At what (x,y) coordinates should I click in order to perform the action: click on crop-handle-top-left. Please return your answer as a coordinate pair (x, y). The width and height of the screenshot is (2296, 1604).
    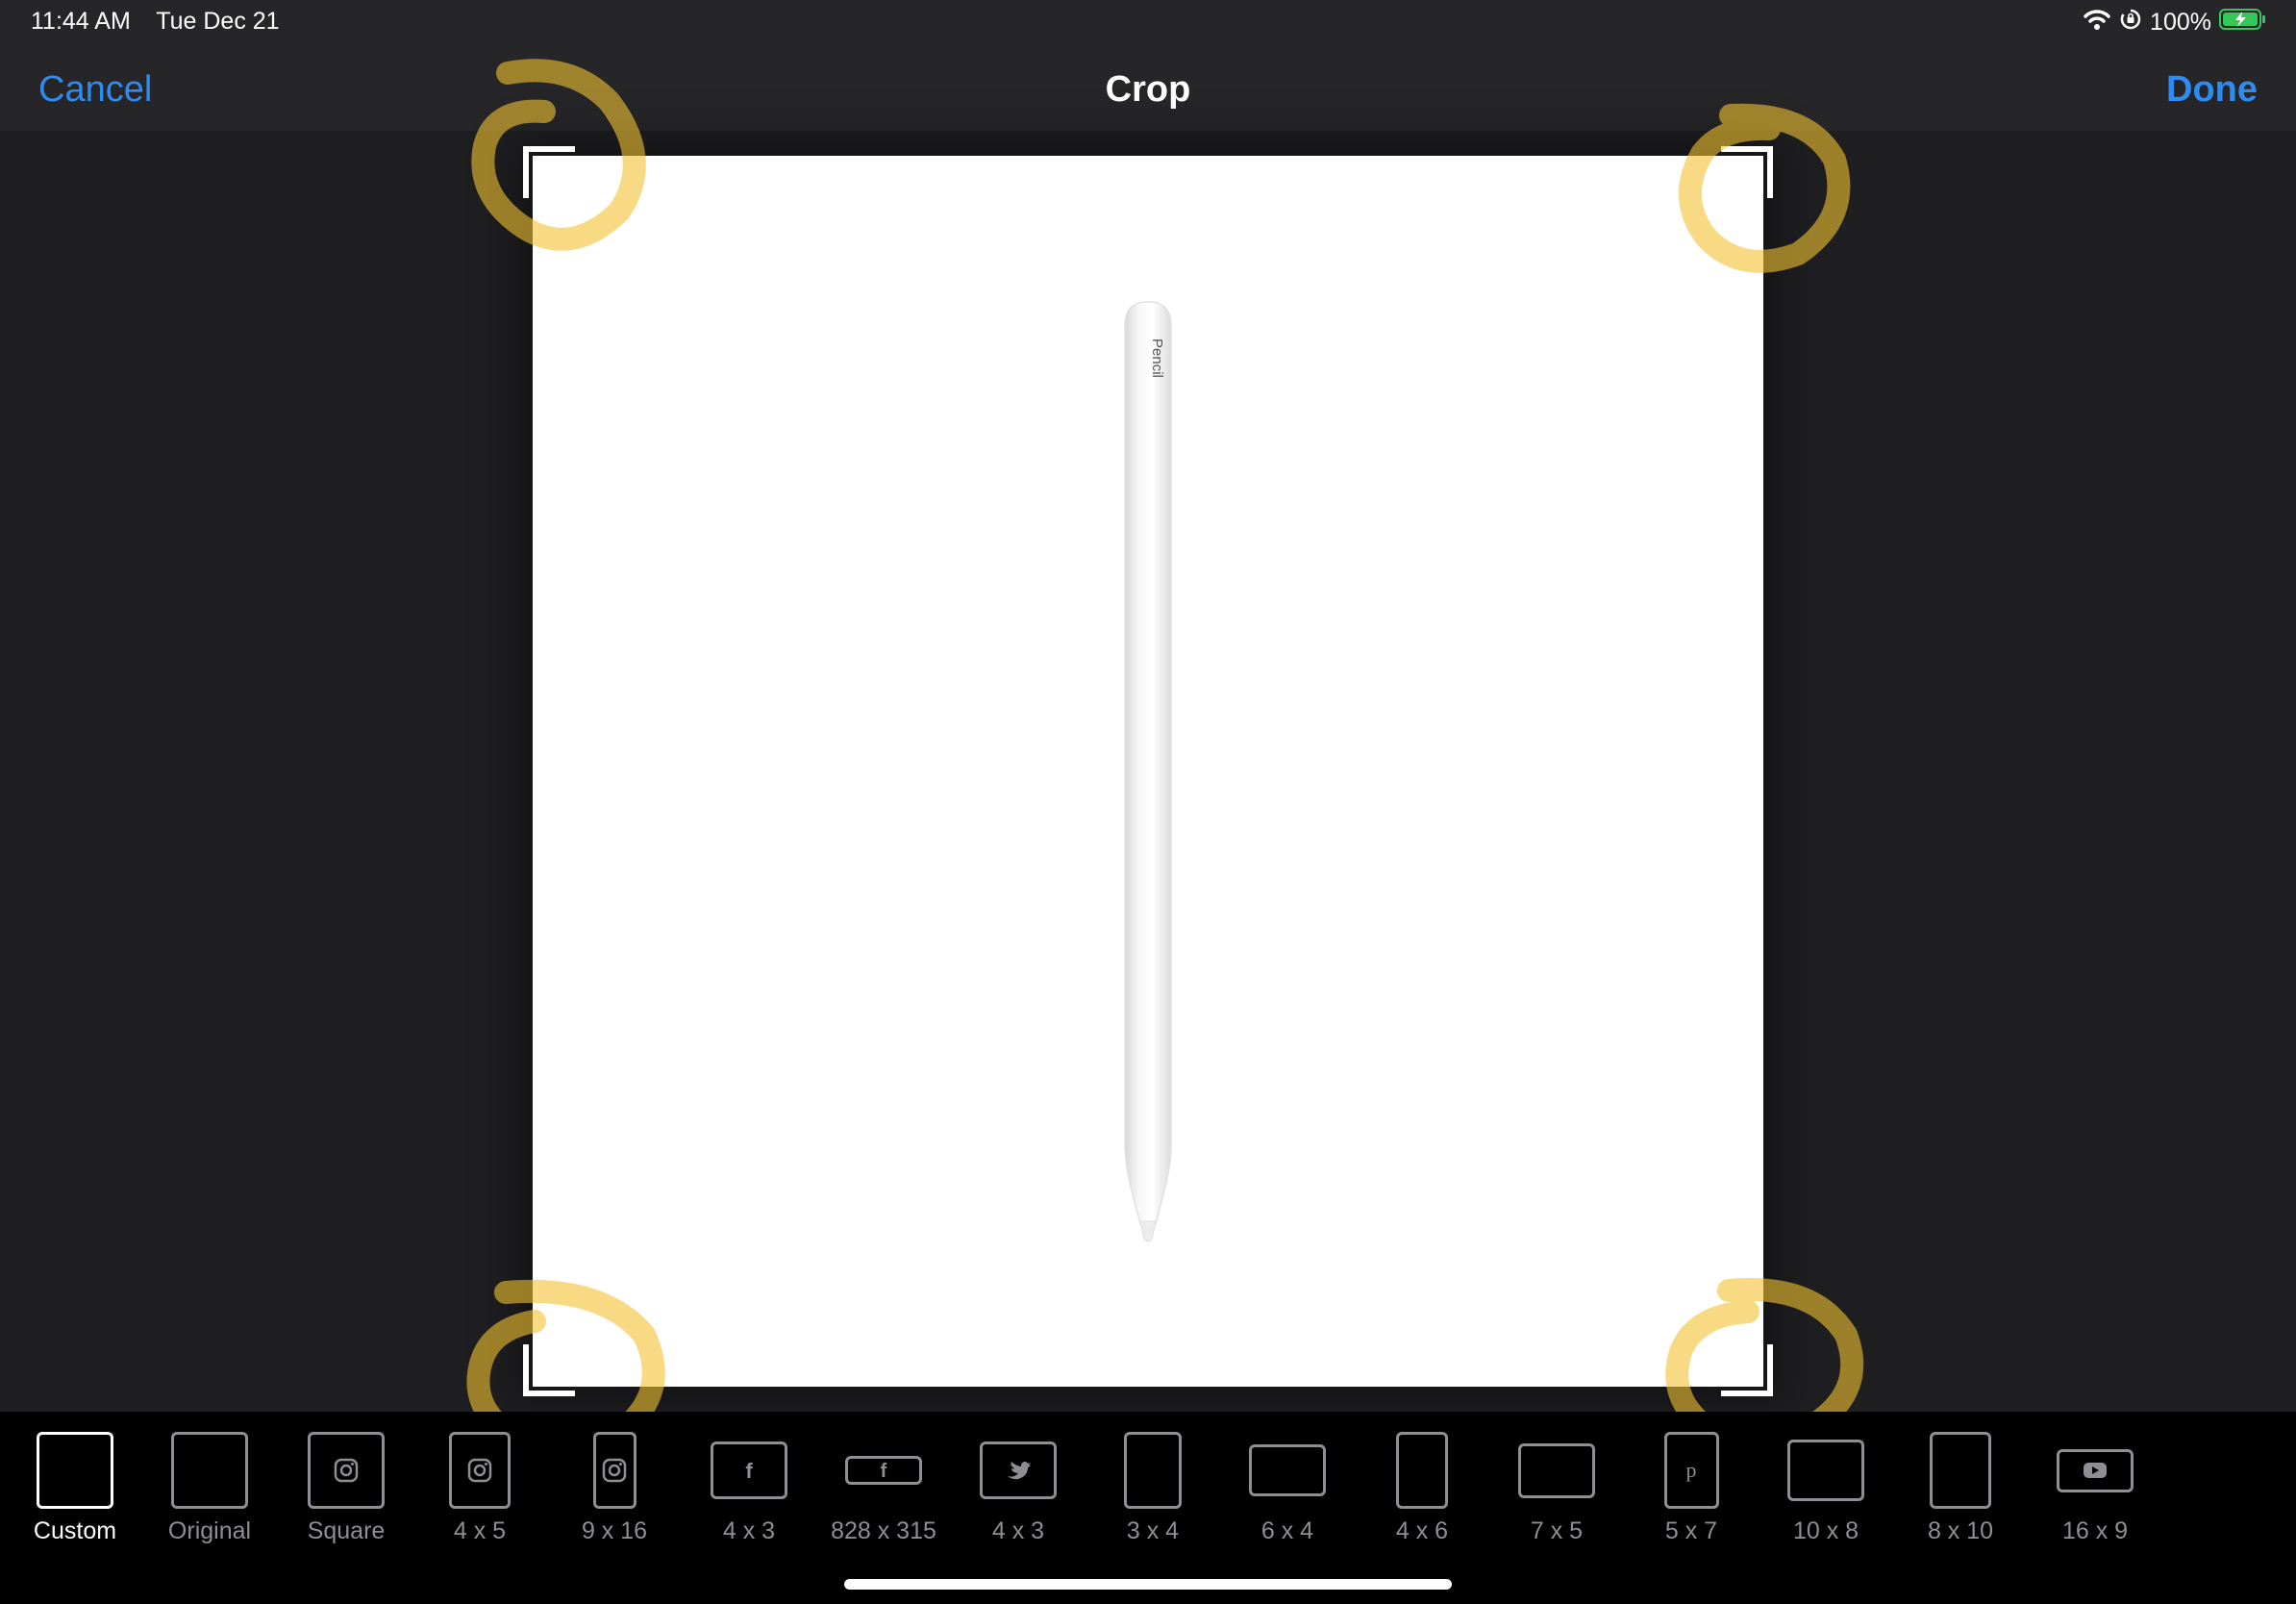
    Looking at the image, I should click on (550, 173).